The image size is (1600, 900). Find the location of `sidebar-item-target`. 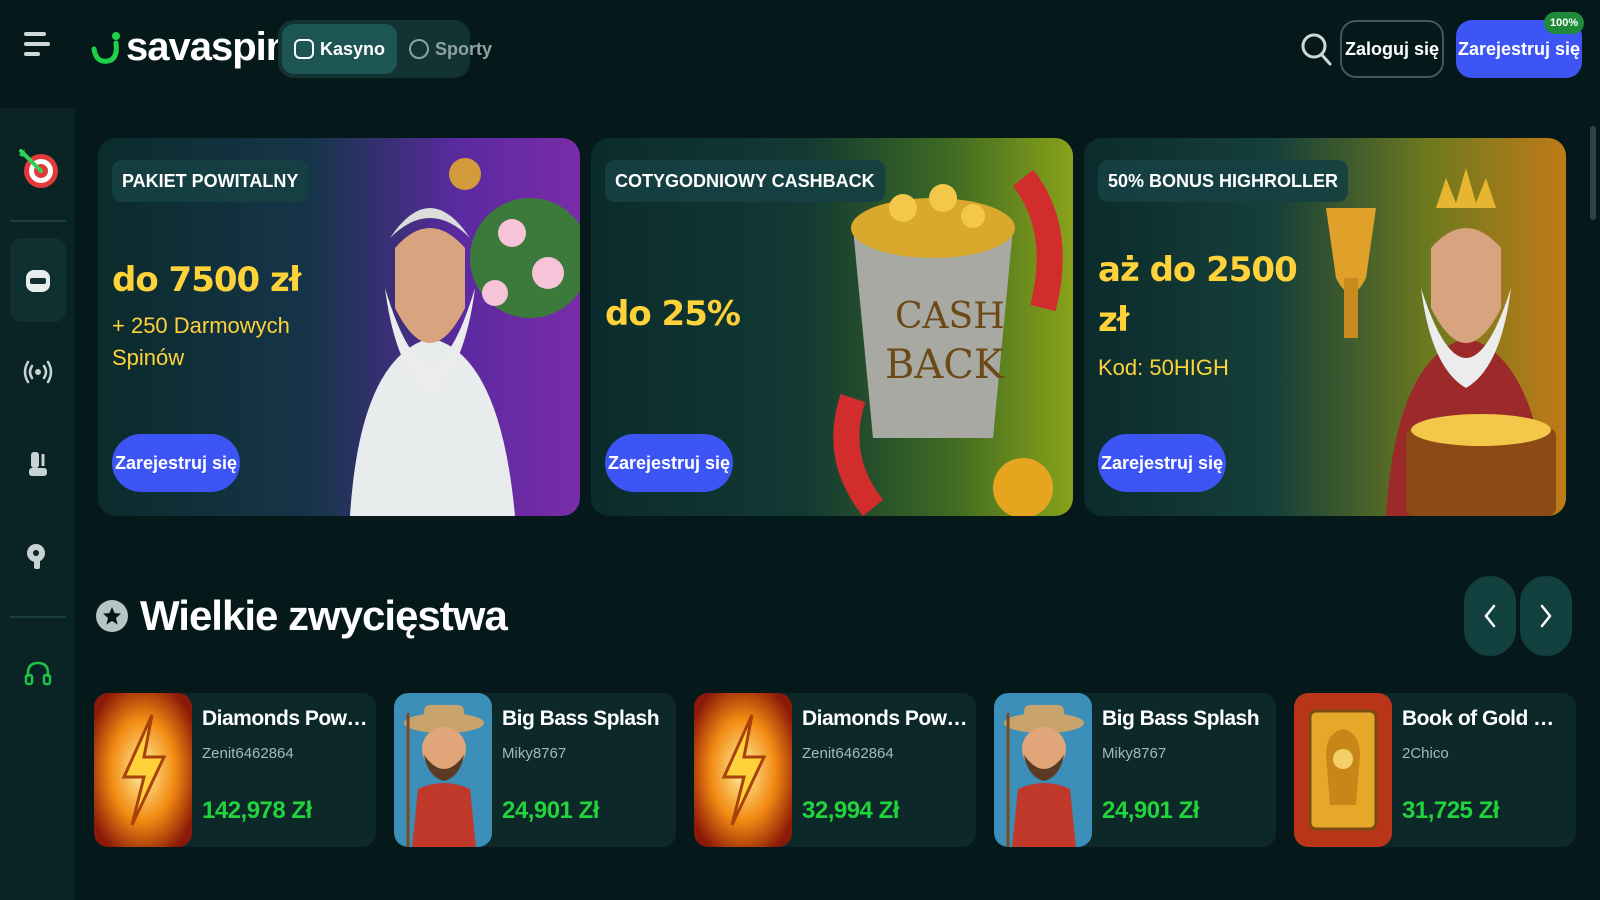

sidebar-item-target is located at coordinates (38, 168).